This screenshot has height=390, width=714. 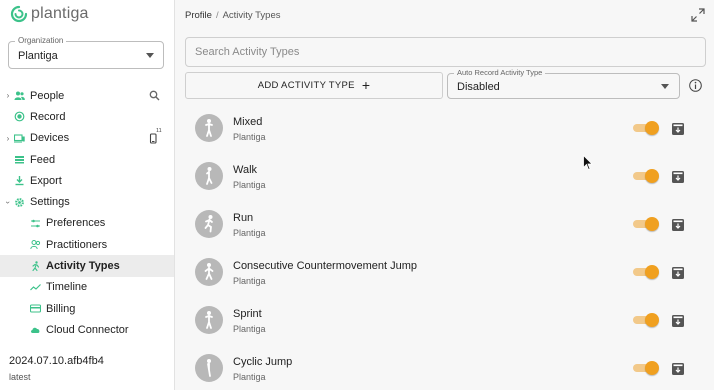 I want to click on organization-value: Plantiga, so click(x=38, y=56).